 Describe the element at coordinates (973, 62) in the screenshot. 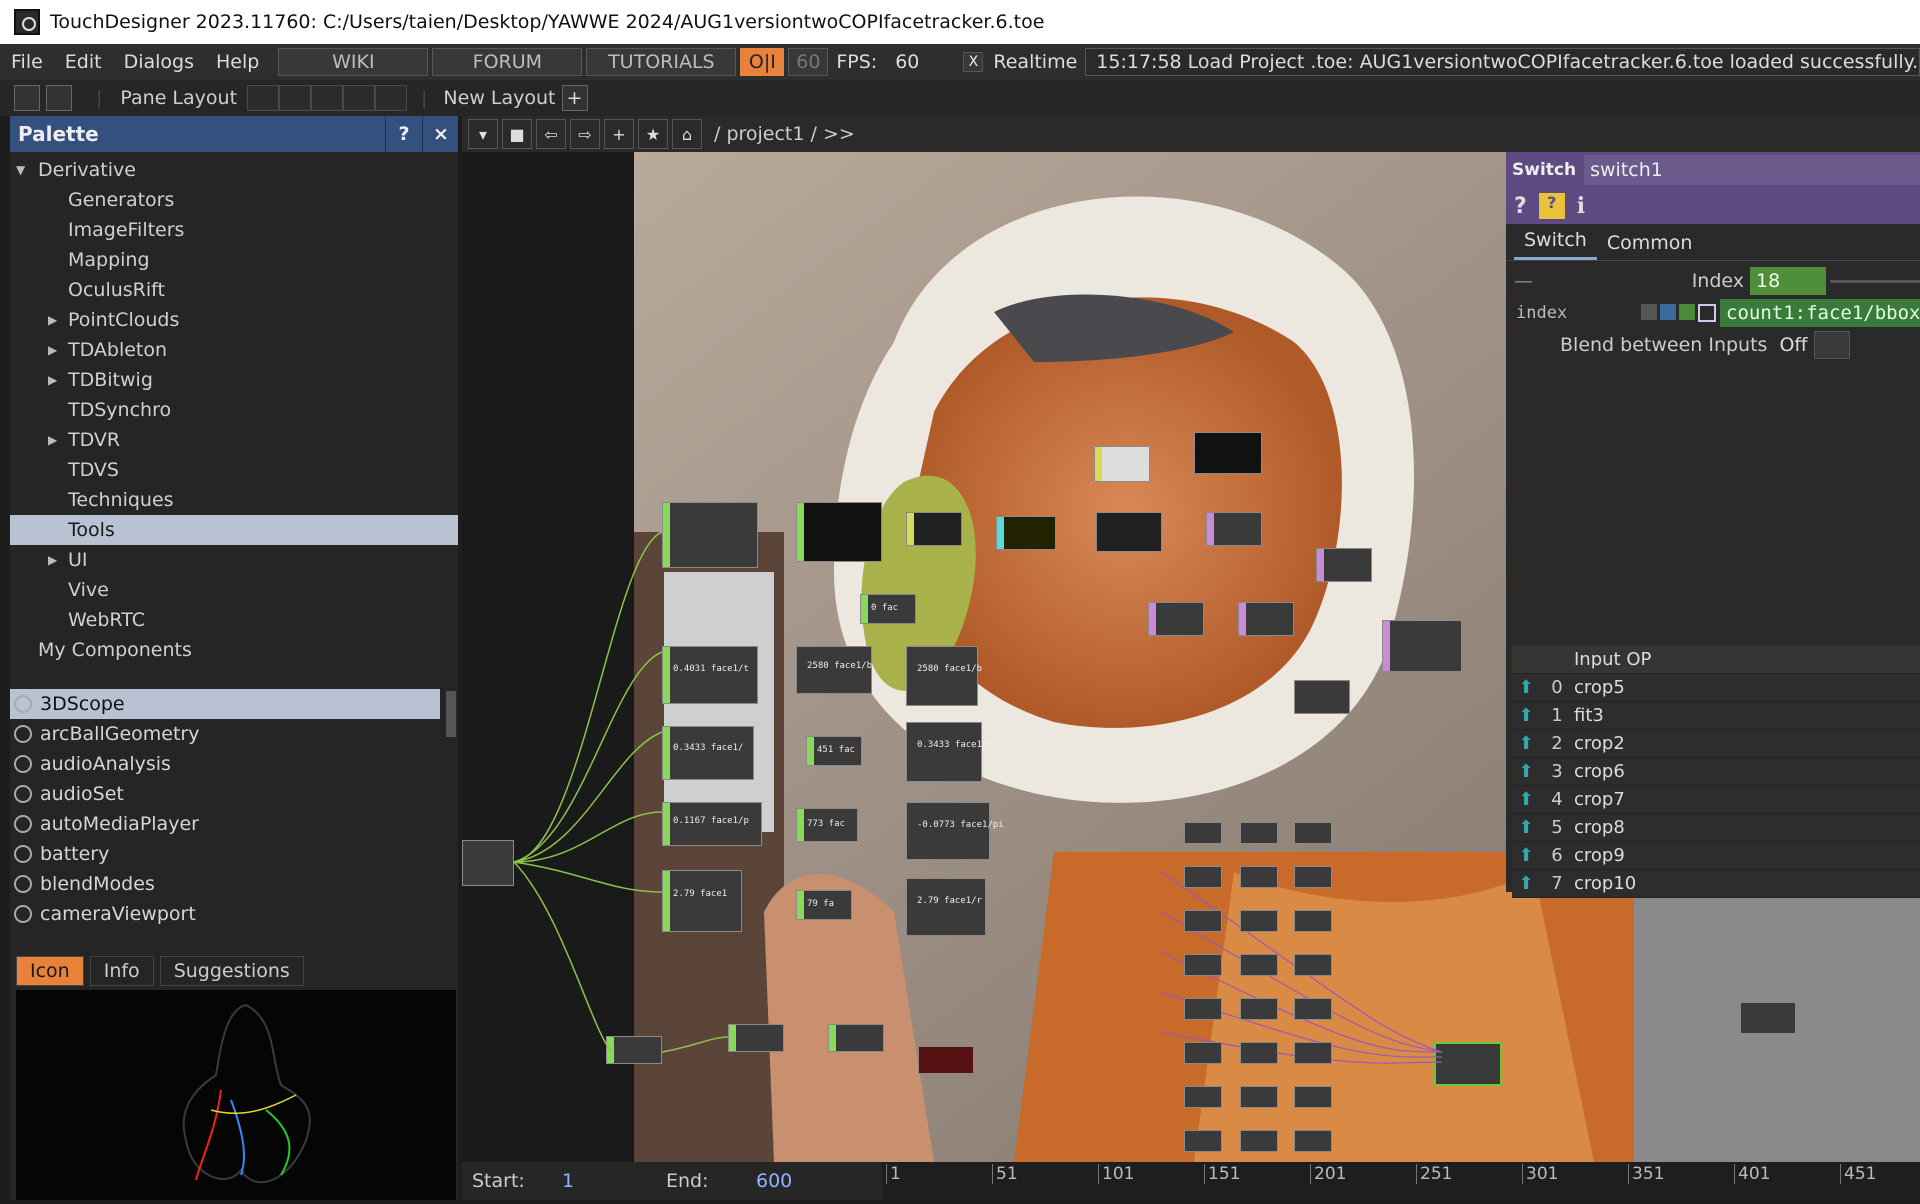

I see `realtime-checkbox: X` at that location.